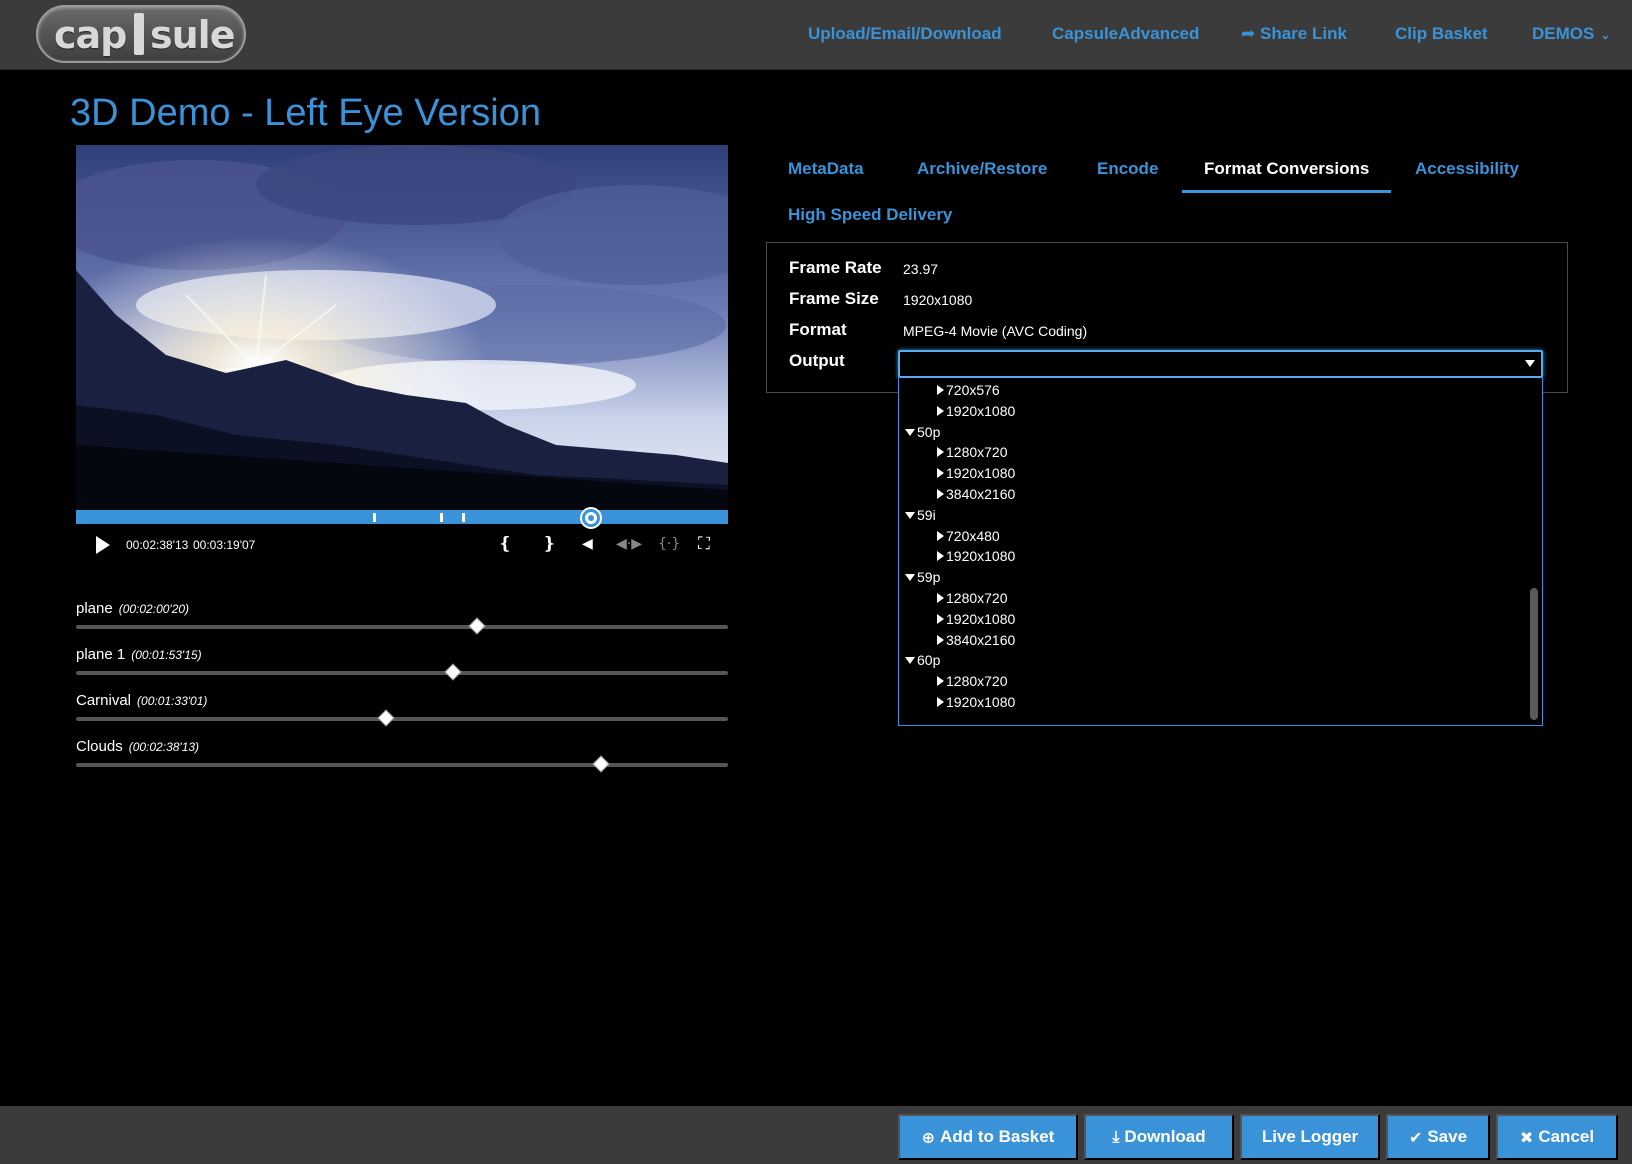  I want to click on trim-icon: ◀·▶, so click(629, 544).